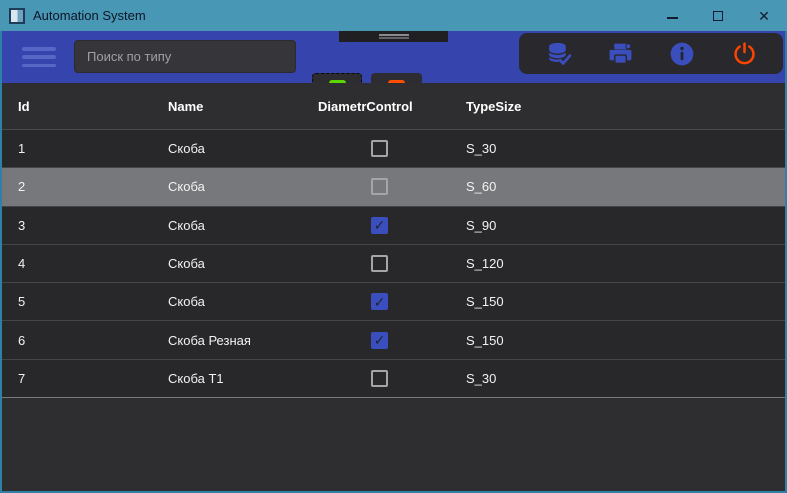  What do you see at coordinates (185, 56) in the screenshot?
I see `search-input` at bounding box center [185, 56].